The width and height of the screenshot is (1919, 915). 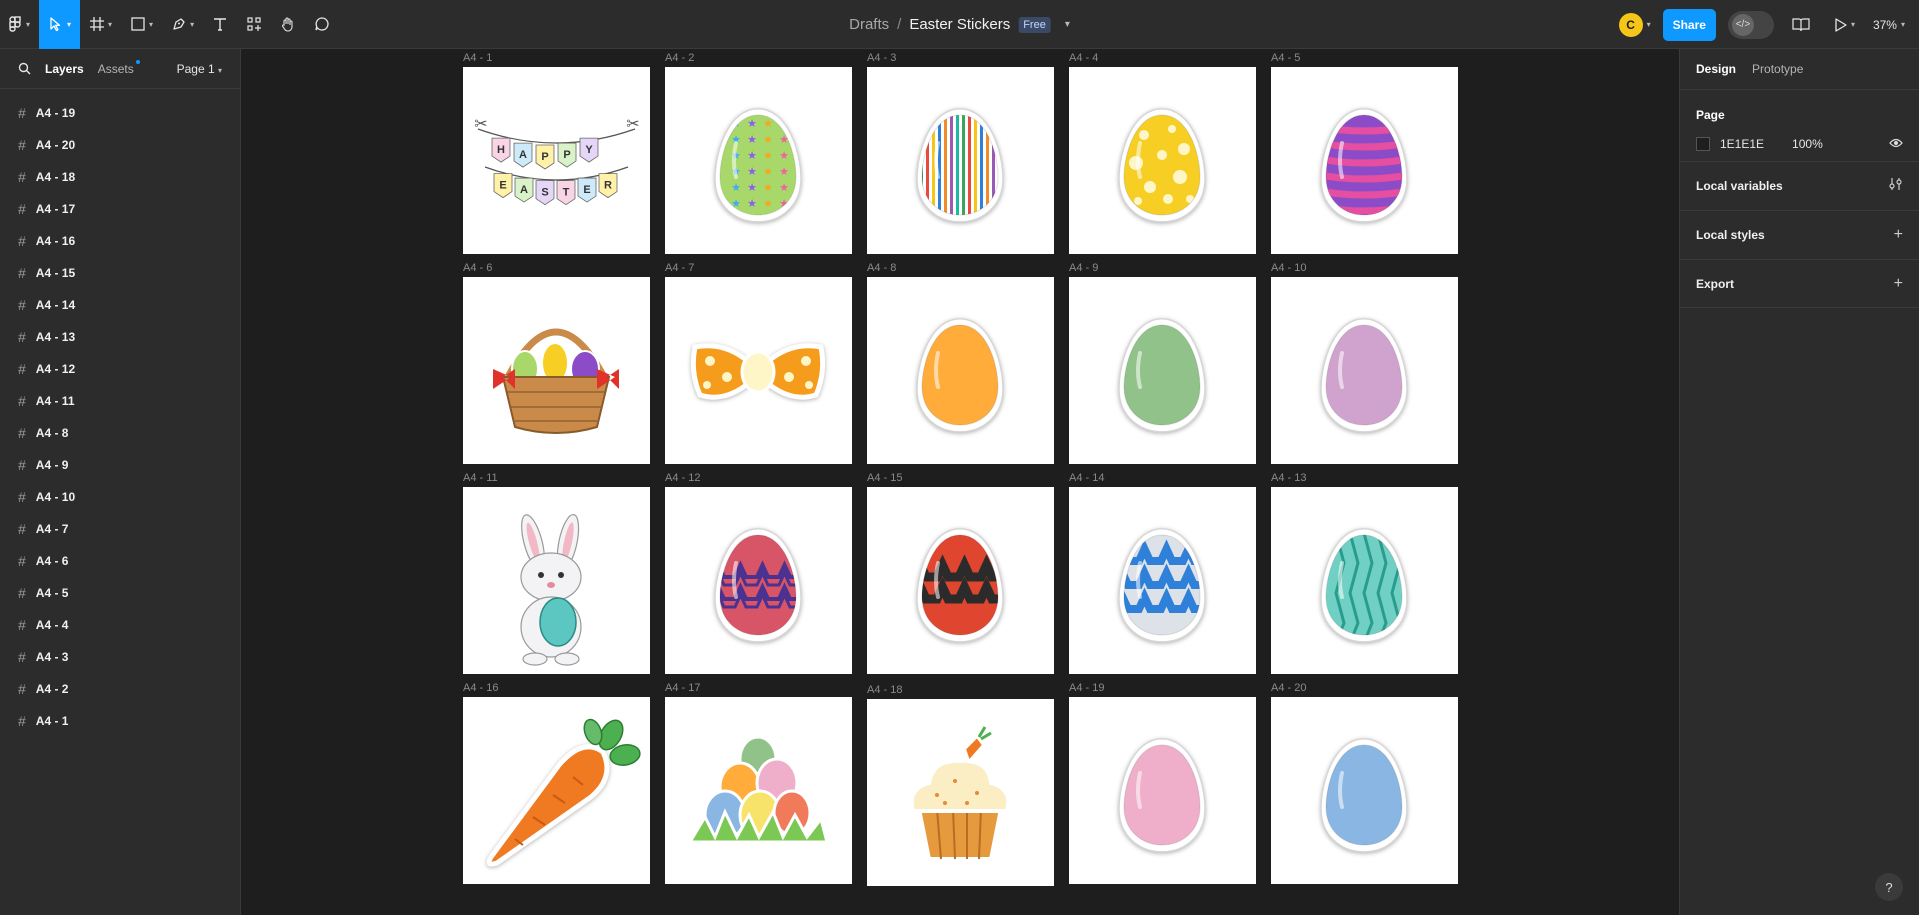 I want to click on canvas-frame: A4 - 14, so click(x=1162, y=573).